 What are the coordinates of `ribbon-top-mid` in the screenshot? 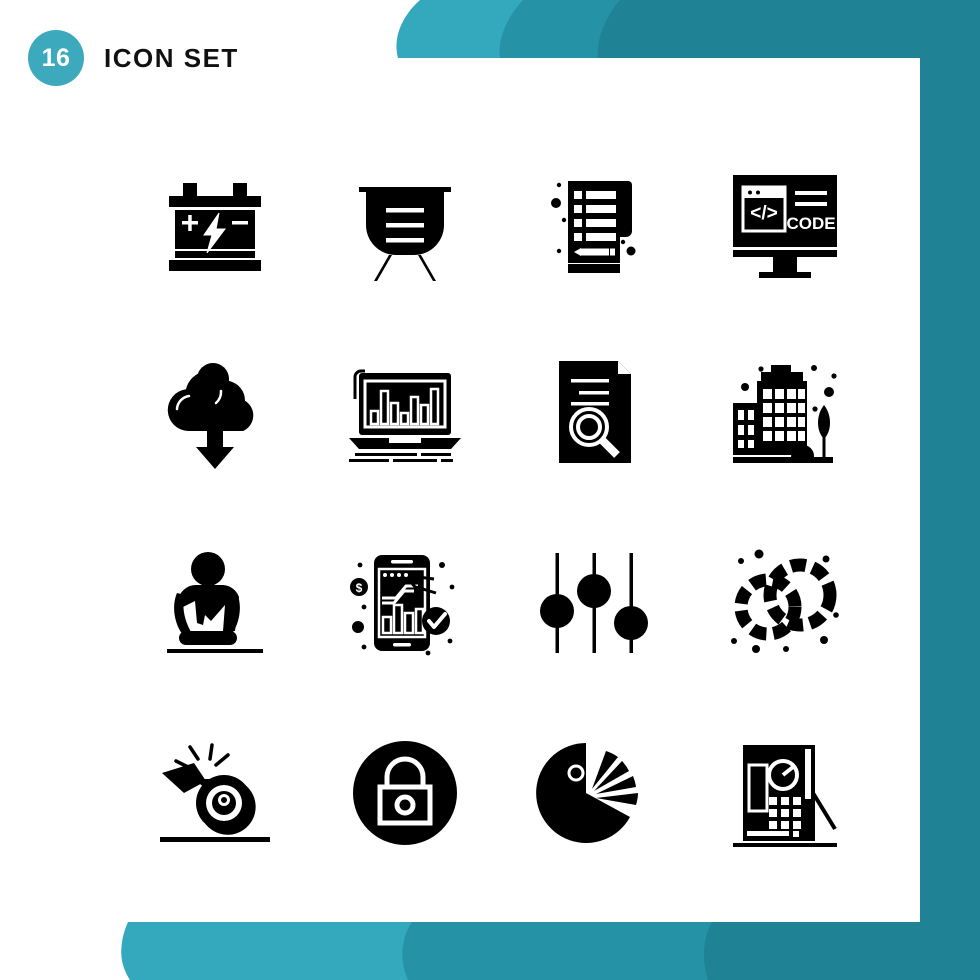 It's located at (739, 29).